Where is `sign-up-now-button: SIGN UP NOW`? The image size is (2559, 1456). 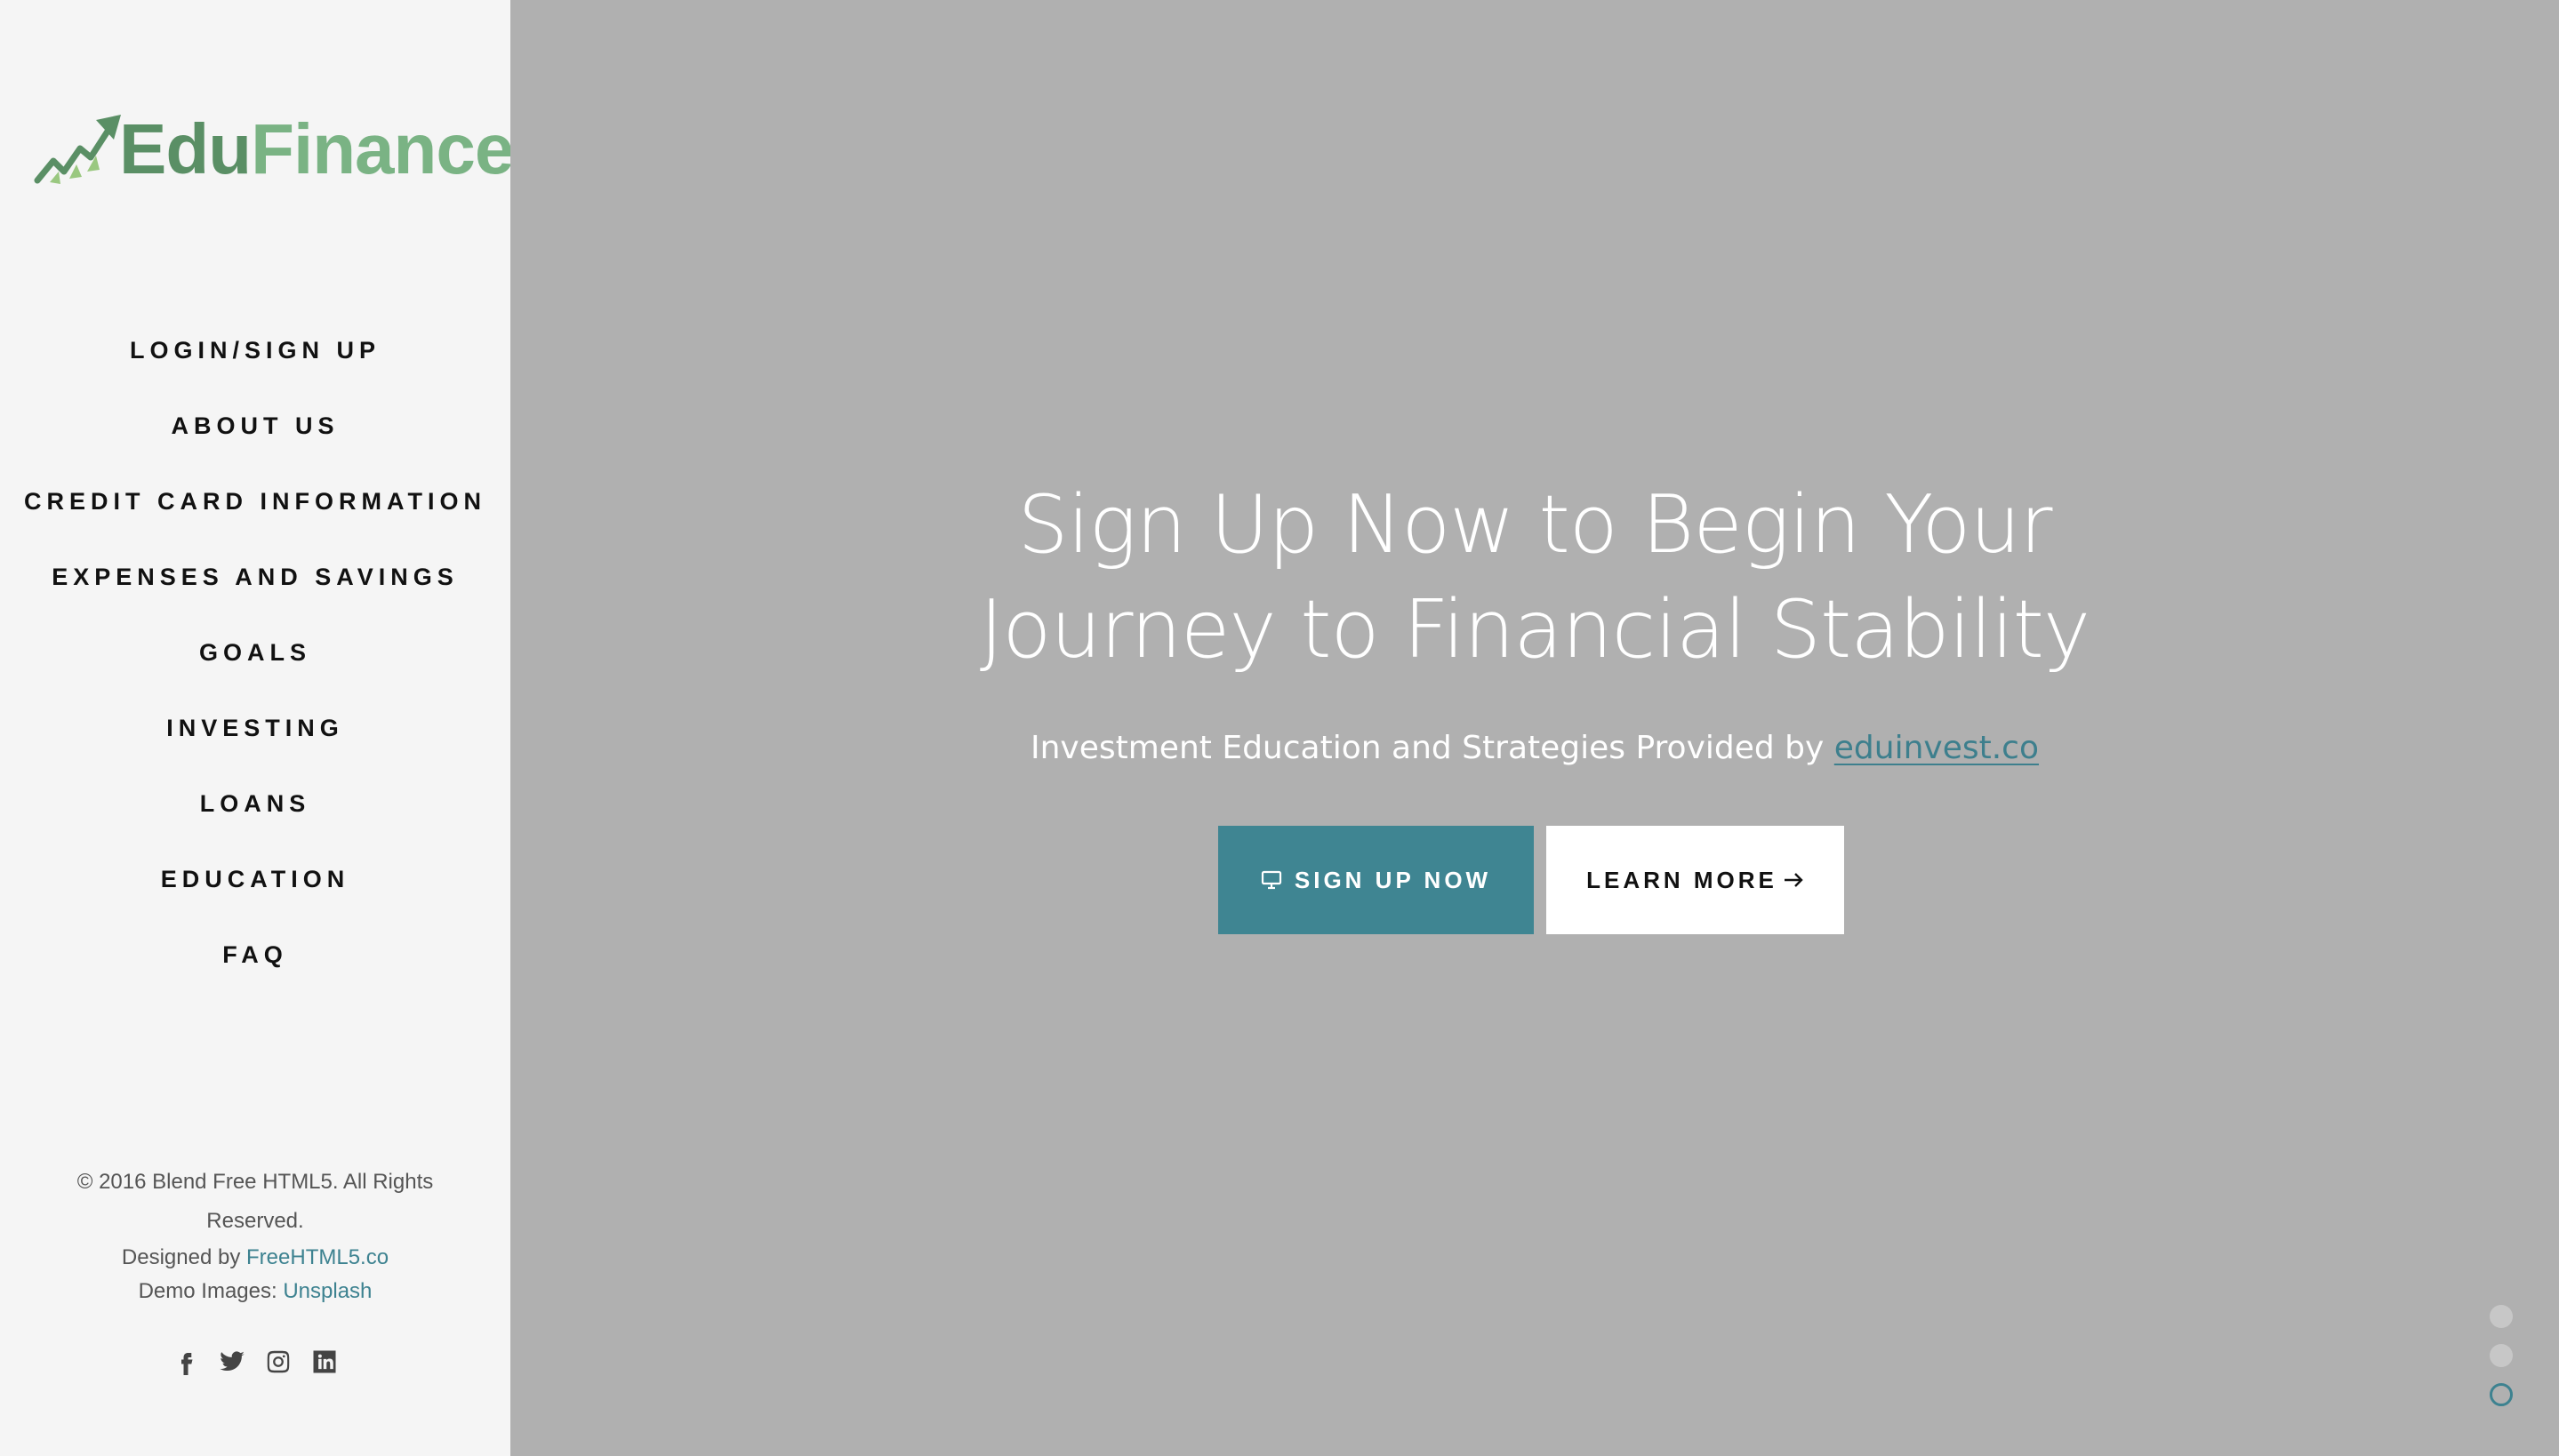
sign-up-now-button: SIGN UP NOW is located at coordinates (1376, 880).